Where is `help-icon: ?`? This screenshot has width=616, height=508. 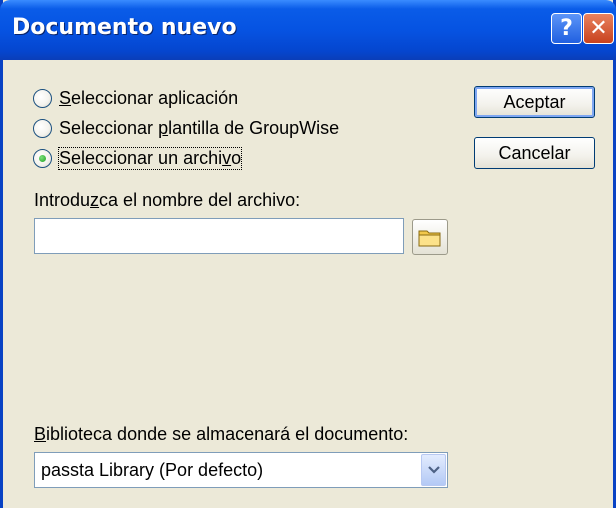 help-icon: ? is located at coordinates (566, 28).